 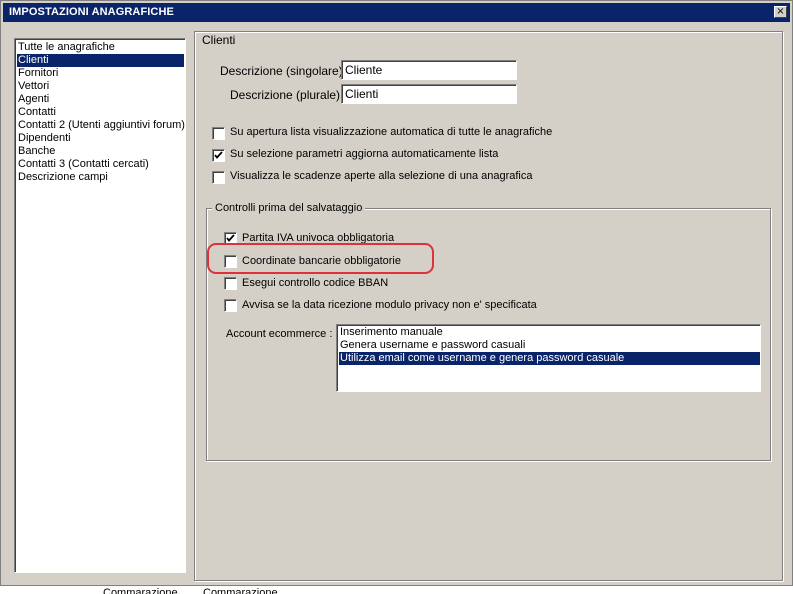 I want to click on desc-plurale-label: Descrizione (plurale) :, so click(x=288, y=95).